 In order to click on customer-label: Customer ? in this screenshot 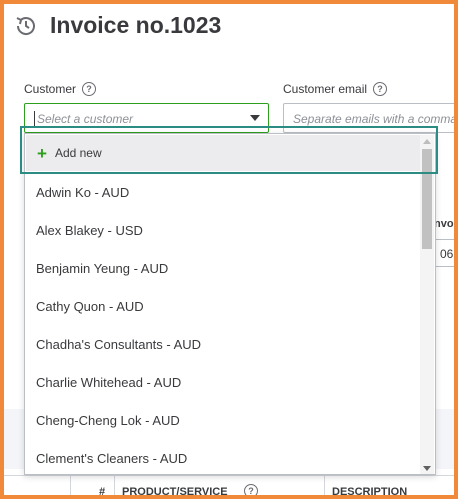, I will do `click(60, 89)`.